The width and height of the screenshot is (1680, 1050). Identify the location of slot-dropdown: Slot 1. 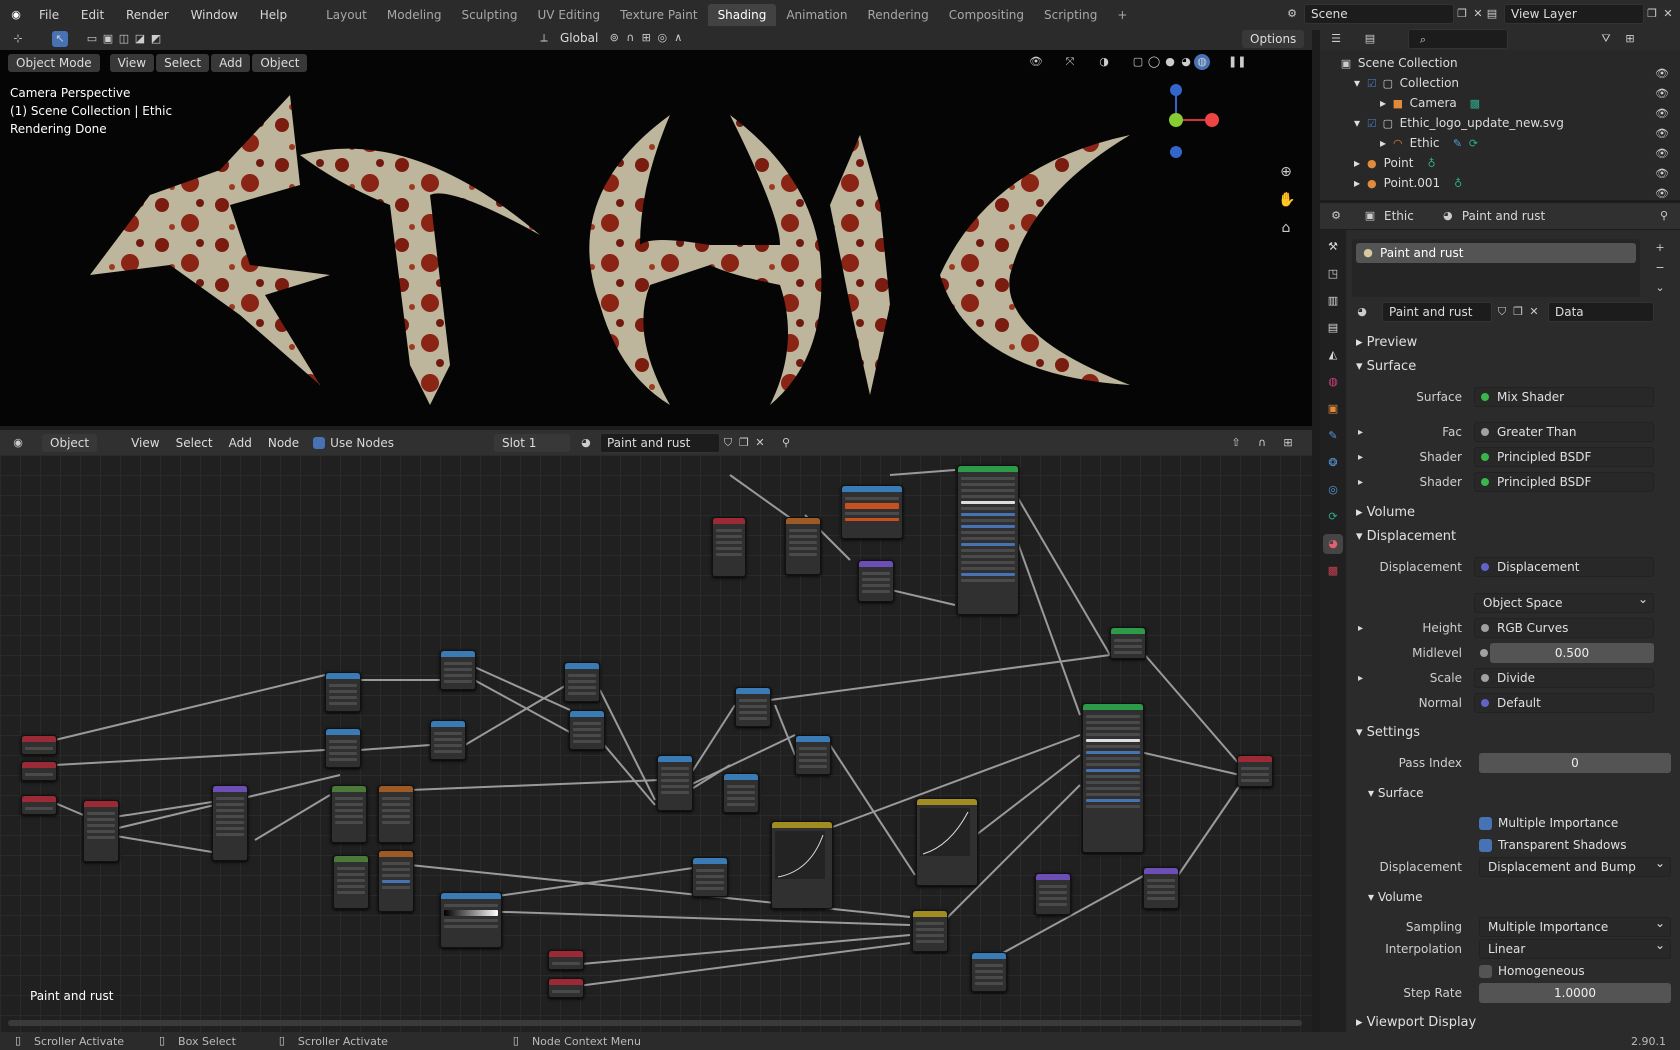
(531, 443).